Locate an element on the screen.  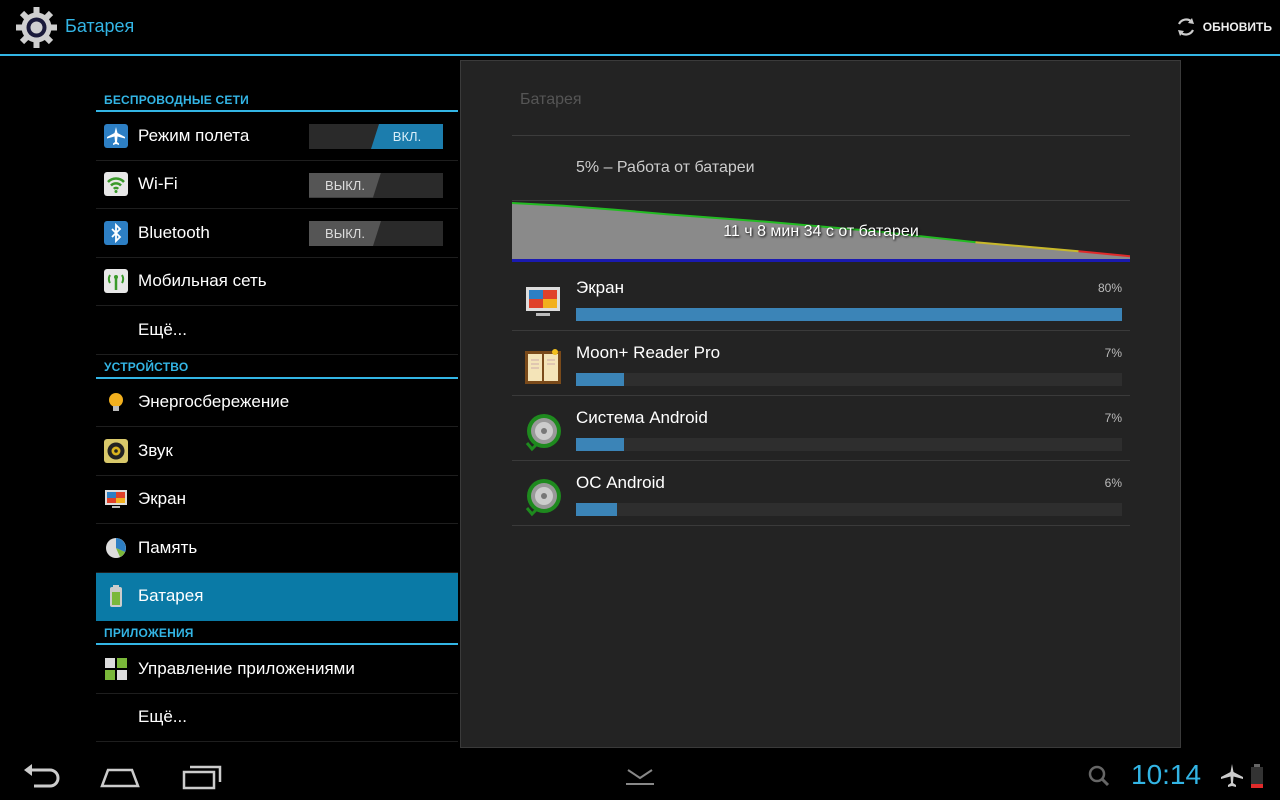
section-header-apps: ПРИЛОЖЕНИЯ is located at coordinates (277, 633).